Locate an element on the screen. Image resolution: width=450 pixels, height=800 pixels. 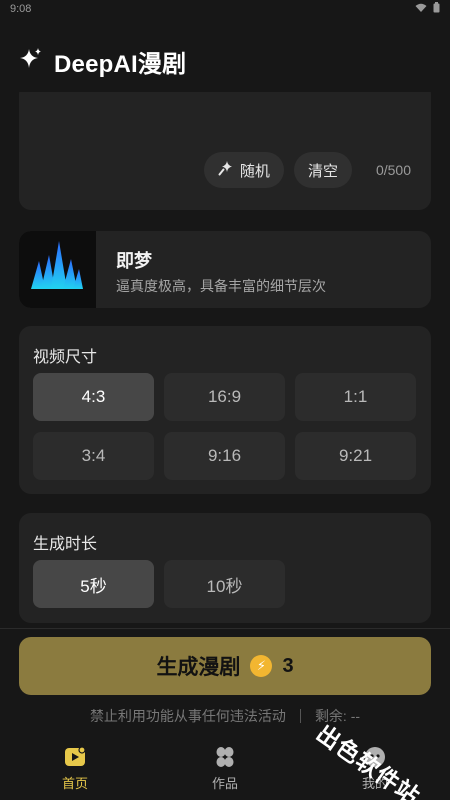
size-option-16-9: 16:9 is located at coordinates (224, 397).